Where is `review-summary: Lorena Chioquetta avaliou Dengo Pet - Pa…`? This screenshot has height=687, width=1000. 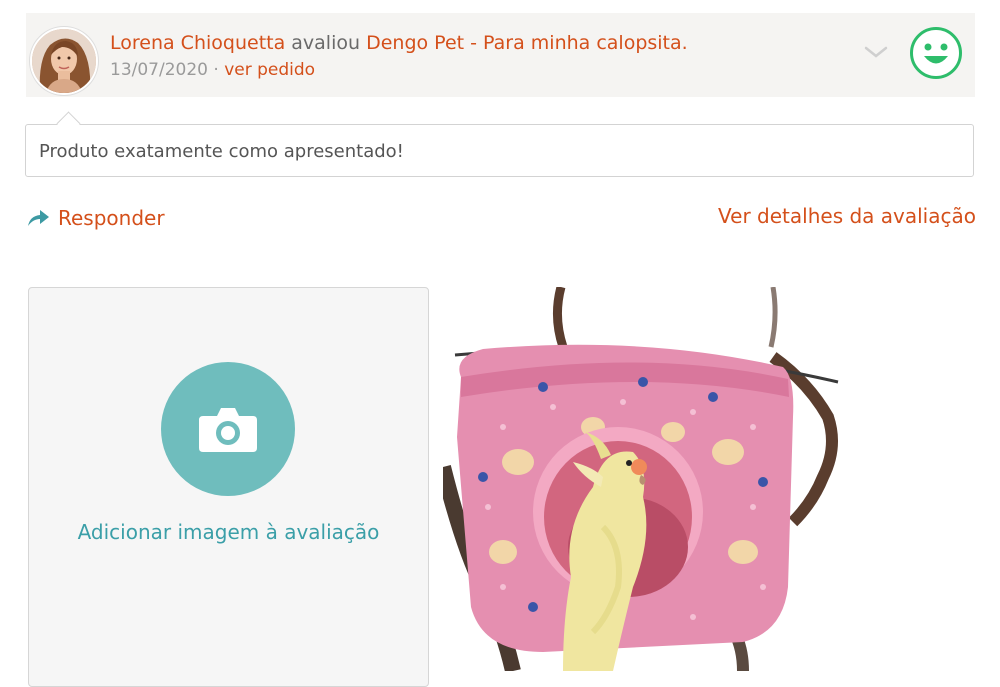 review-summary: Lorena Chioquetta avaliou Dengo Pet - Pa… is located at coordinates (399, 43).